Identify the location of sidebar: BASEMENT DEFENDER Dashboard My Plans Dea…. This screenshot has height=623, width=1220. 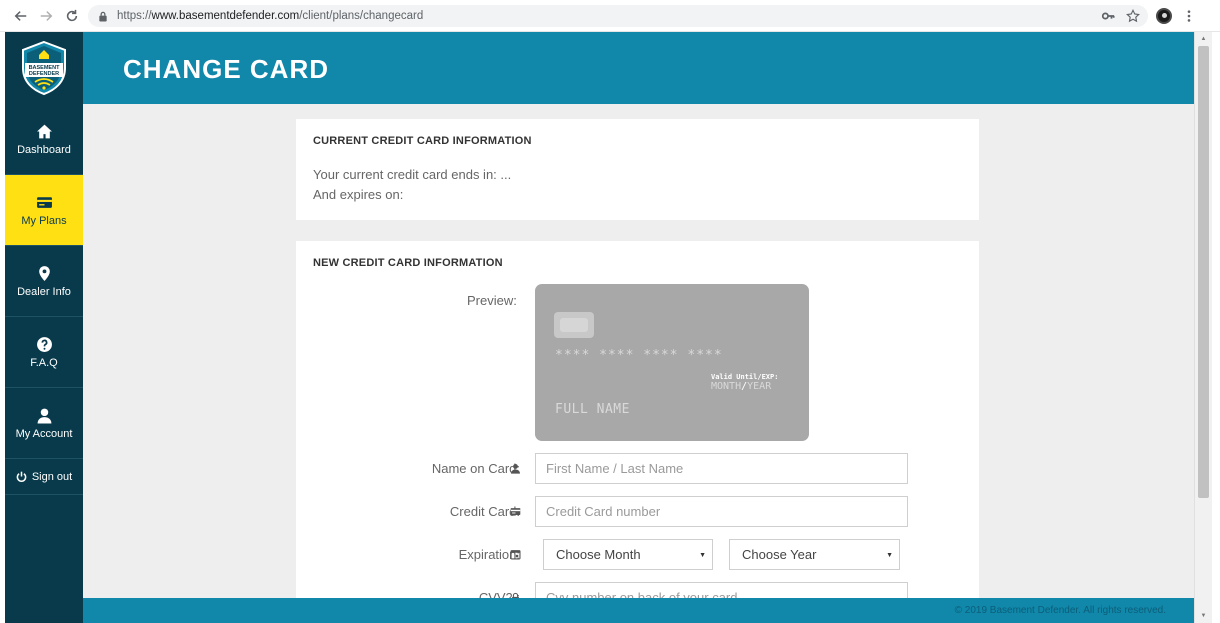
(44, 327).